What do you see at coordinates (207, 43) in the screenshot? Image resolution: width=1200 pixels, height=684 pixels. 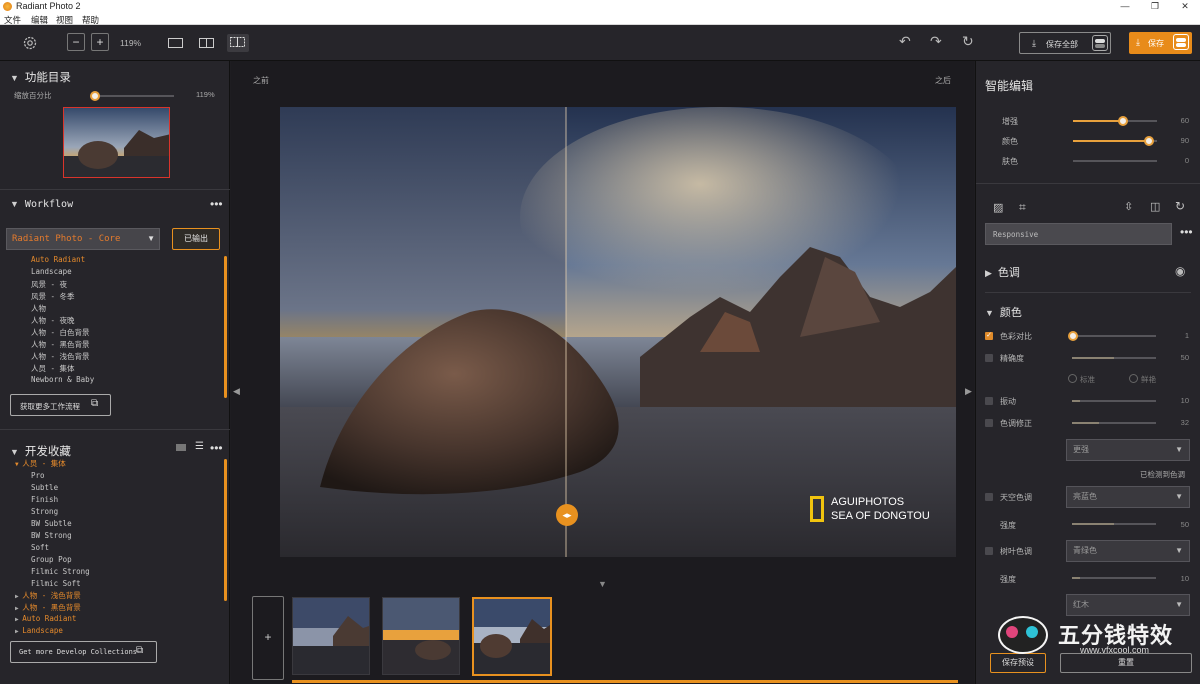 I see `side-by-side-view-icon` at bounding box center [207, 43].